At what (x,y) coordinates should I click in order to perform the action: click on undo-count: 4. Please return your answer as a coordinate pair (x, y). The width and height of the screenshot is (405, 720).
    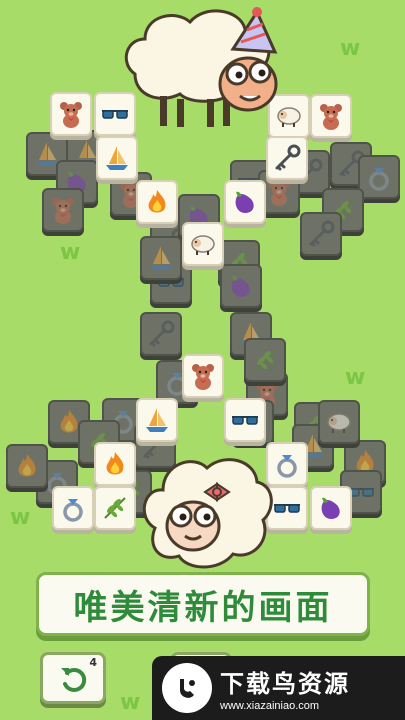
    Looking at the image, I should click on (93, 662).